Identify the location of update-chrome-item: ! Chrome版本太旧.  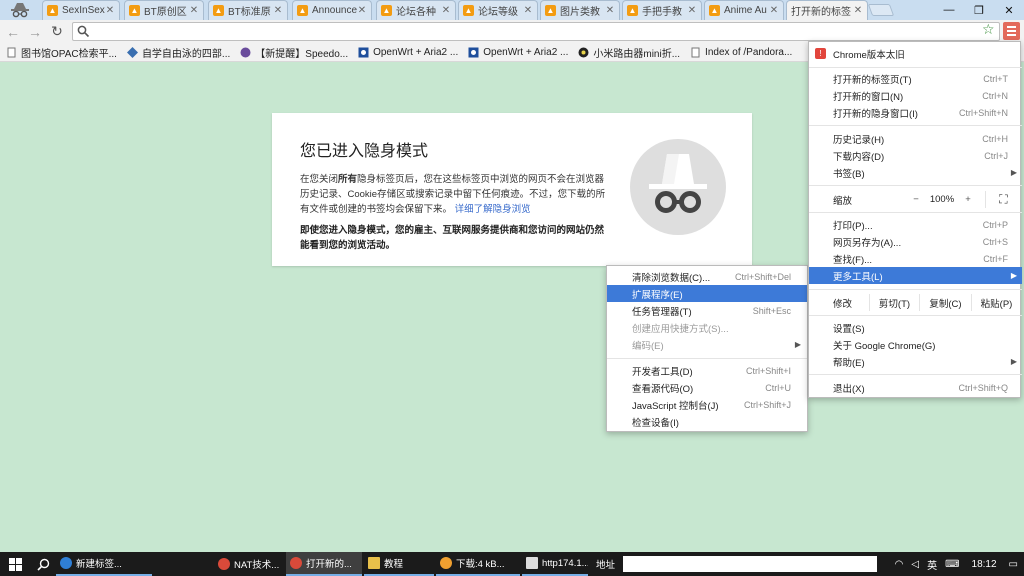
(915, 53).